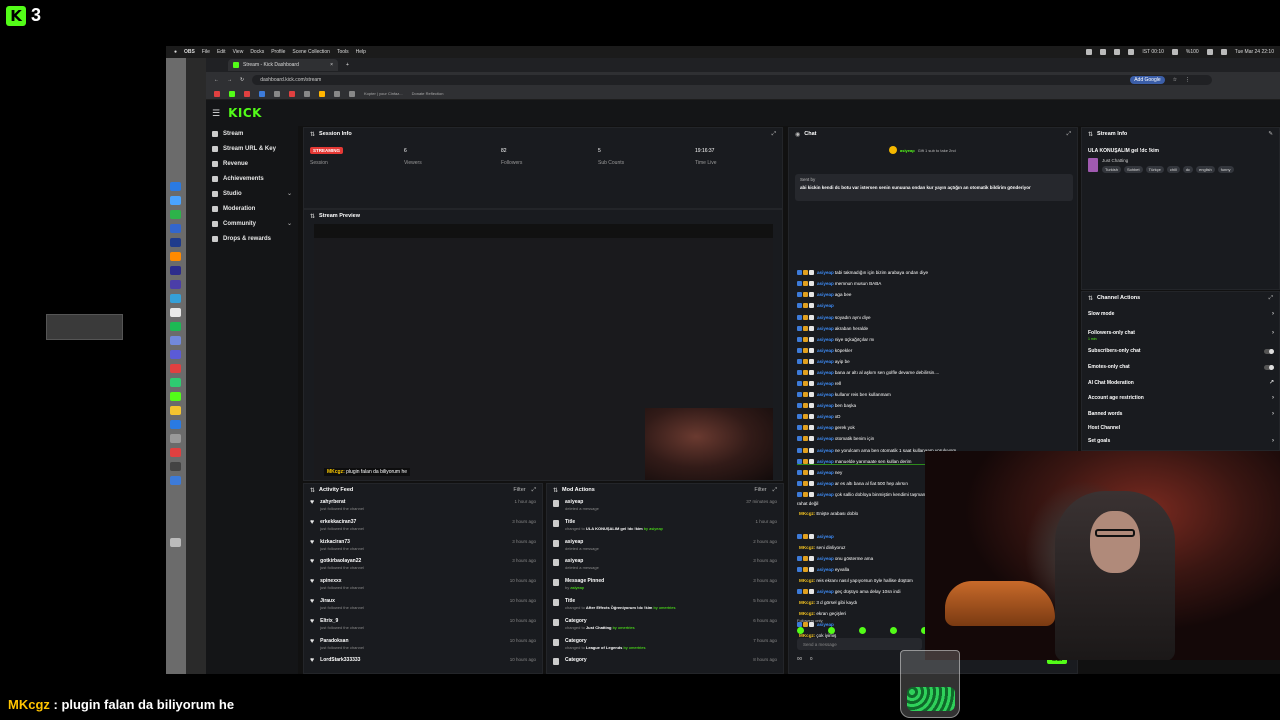 Image resolution: width=1280 pixels, height=720 pixels. Describe the element at coordinates (311, 52) in the screenshot. I see `menubar-item-scene-collection: Scene Collection` at that location.